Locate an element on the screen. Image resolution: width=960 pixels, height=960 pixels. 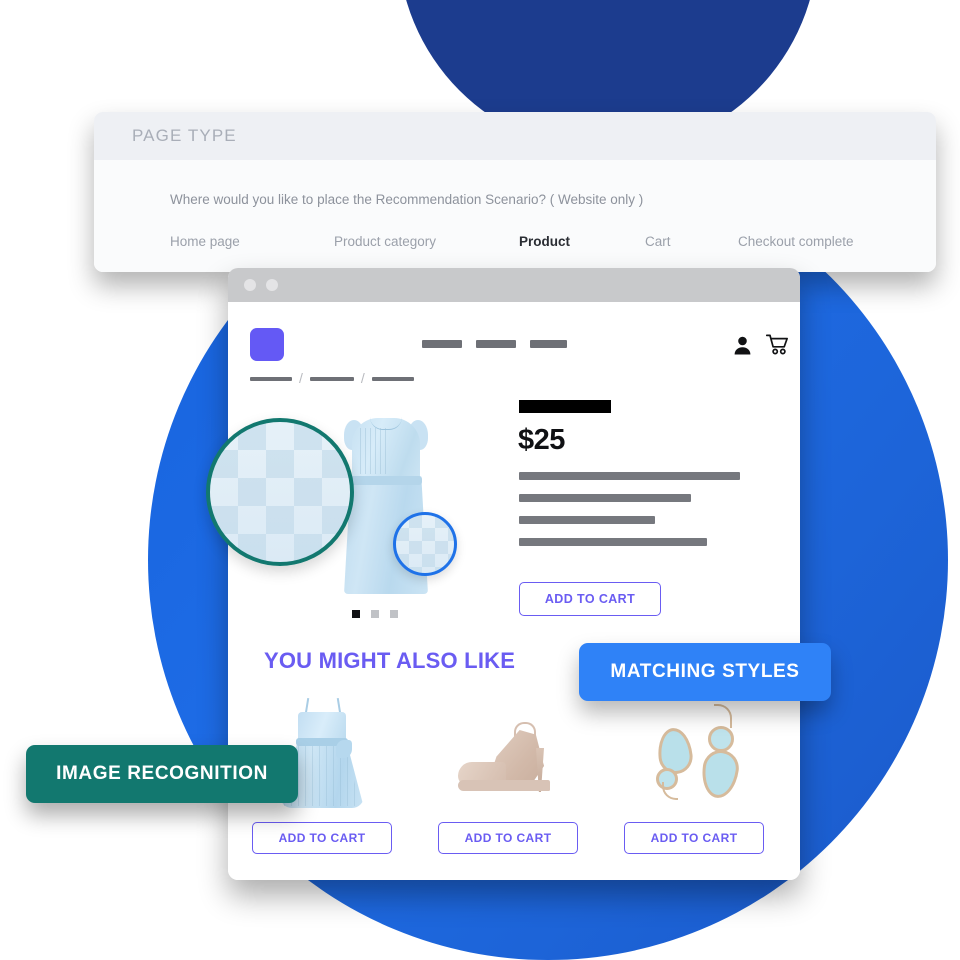
site-header-icons is located at coordinates (761, 344).